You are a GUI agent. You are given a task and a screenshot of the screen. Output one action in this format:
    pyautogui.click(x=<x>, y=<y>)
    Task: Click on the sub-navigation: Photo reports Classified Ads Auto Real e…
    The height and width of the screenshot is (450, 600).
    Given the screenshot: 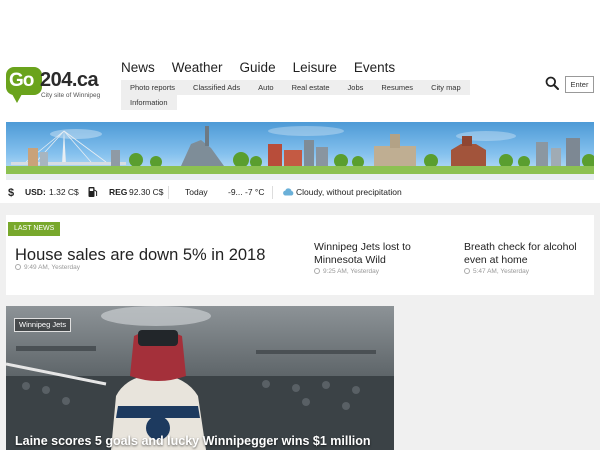 What is the action you would take?
    pyautogui.click(x=296, y=95)
    